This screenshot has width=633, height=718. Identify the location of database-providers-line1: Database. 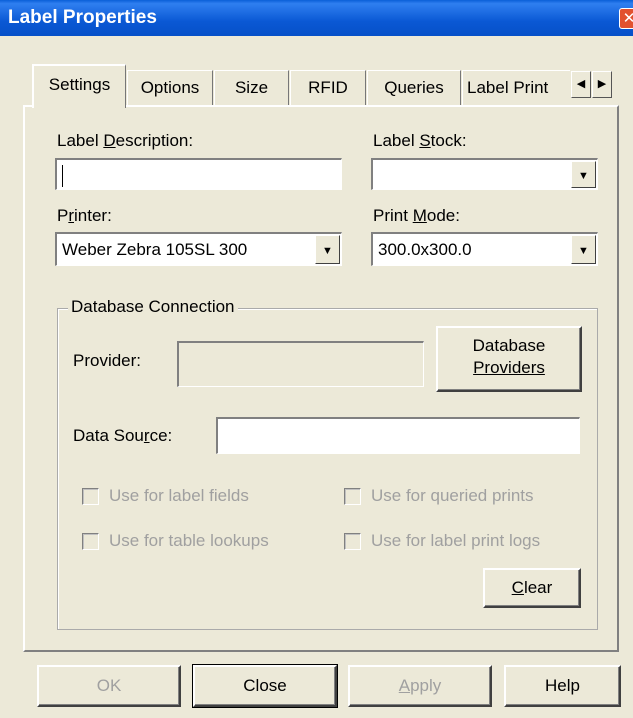
(509, 345).